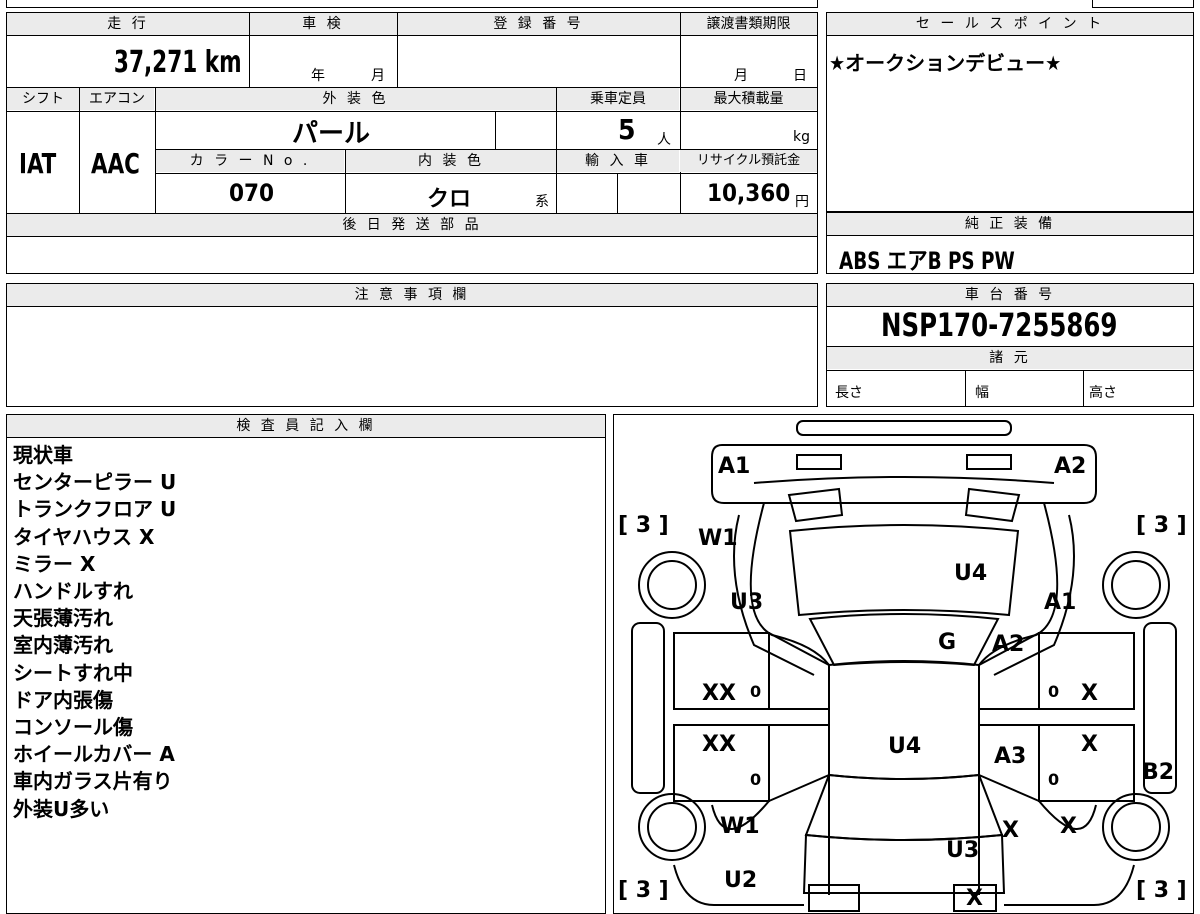  I want to click on note-line: タイヤハウス X, so click(84, 536).